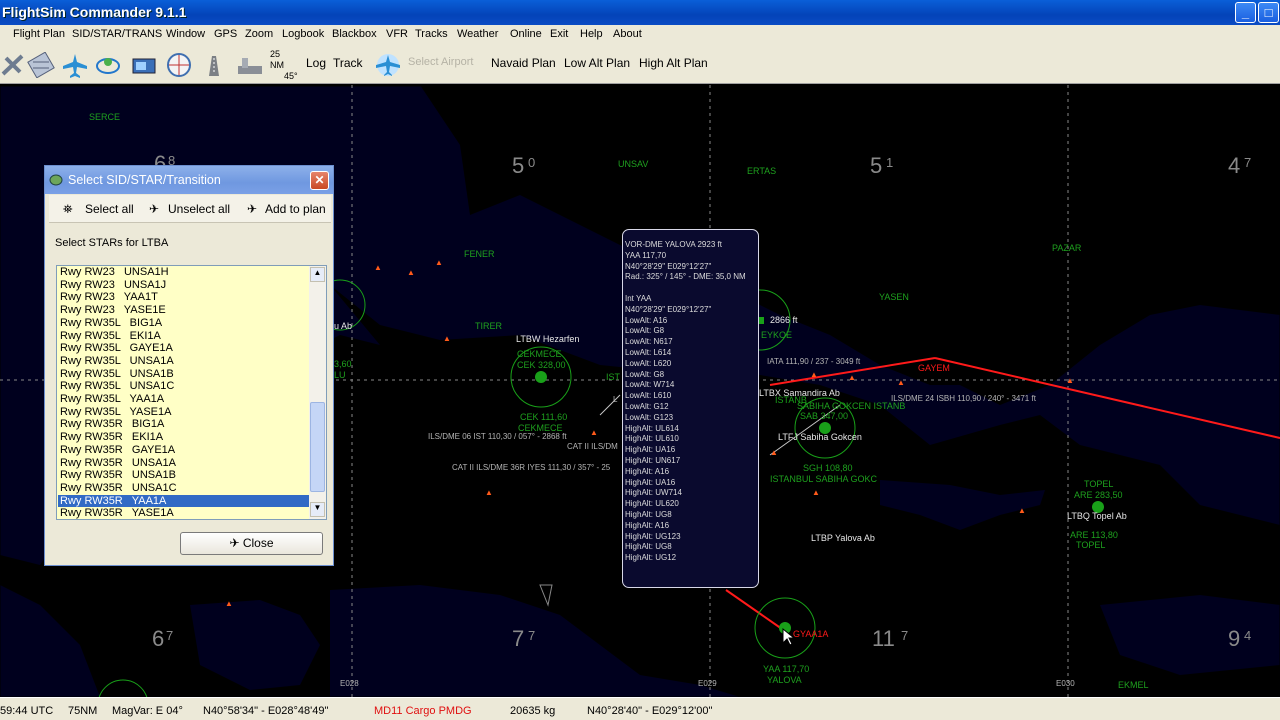 The width and height of the screenshot is (1280, 720). I want to click on zoom-angle: 45°, so click(291, 76).